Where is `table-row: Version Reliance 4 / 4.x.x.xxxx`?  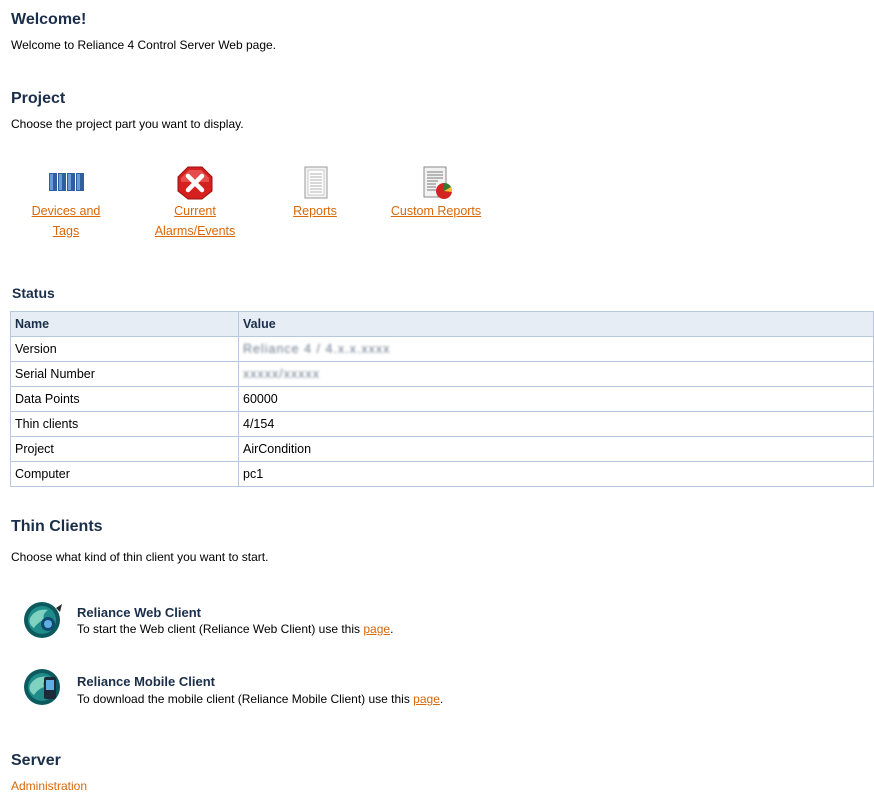
table-row: Version Reliance 4 / 4.x.x.xxxx is located at coordinates (442, 349).